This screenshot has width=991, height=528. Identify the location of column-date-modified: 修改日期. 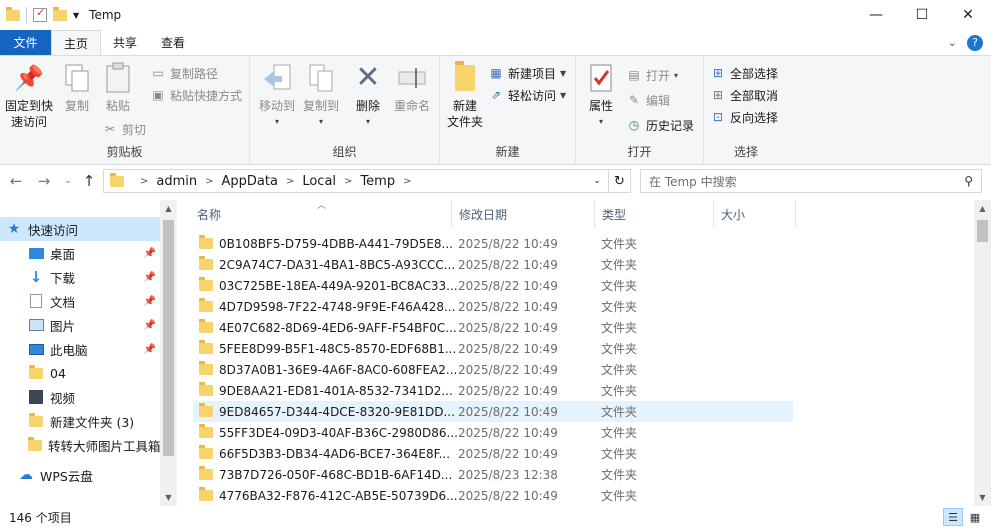
(523, 214).